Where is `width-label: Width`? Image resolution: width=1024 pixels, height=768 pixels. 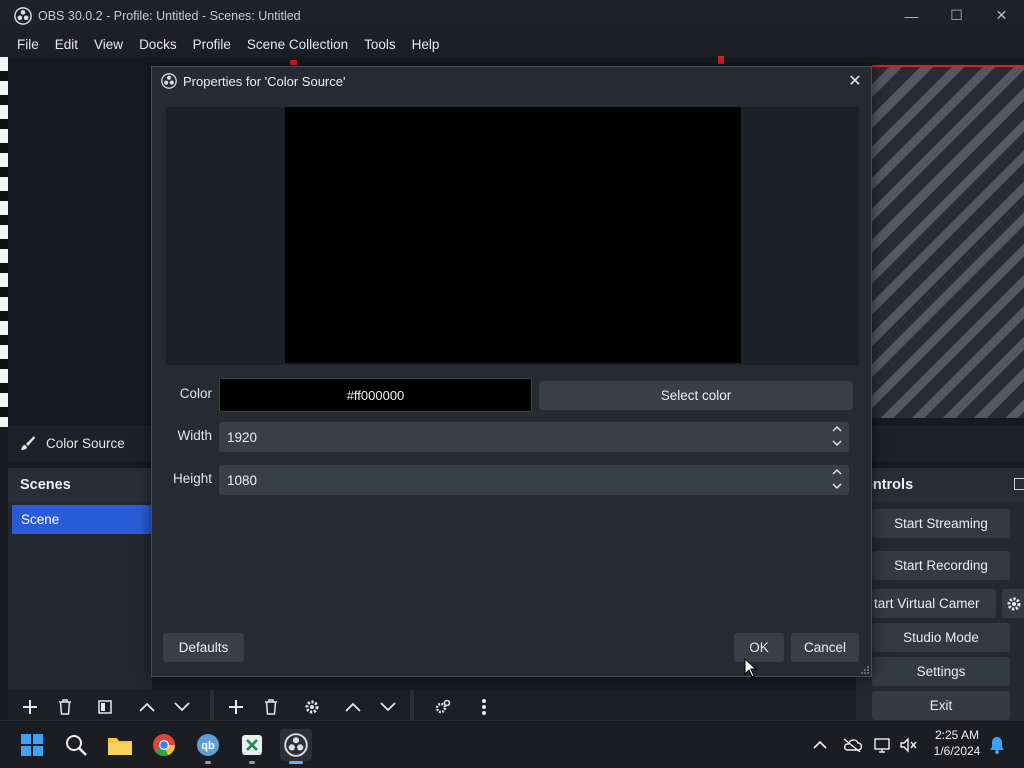 width-label: Width is located at coordinates (194, 435).